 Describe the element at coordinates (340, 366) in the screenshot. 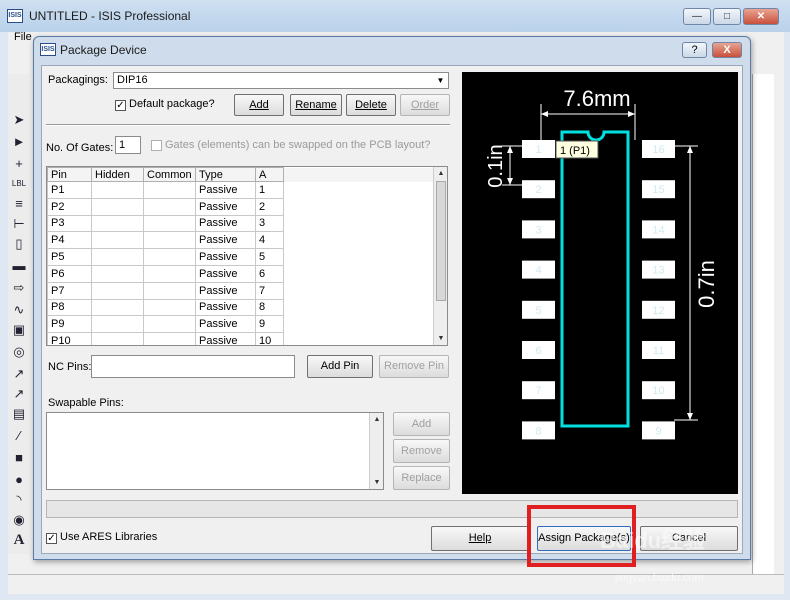

I see `add-pin-button: Add Pin` at that location.